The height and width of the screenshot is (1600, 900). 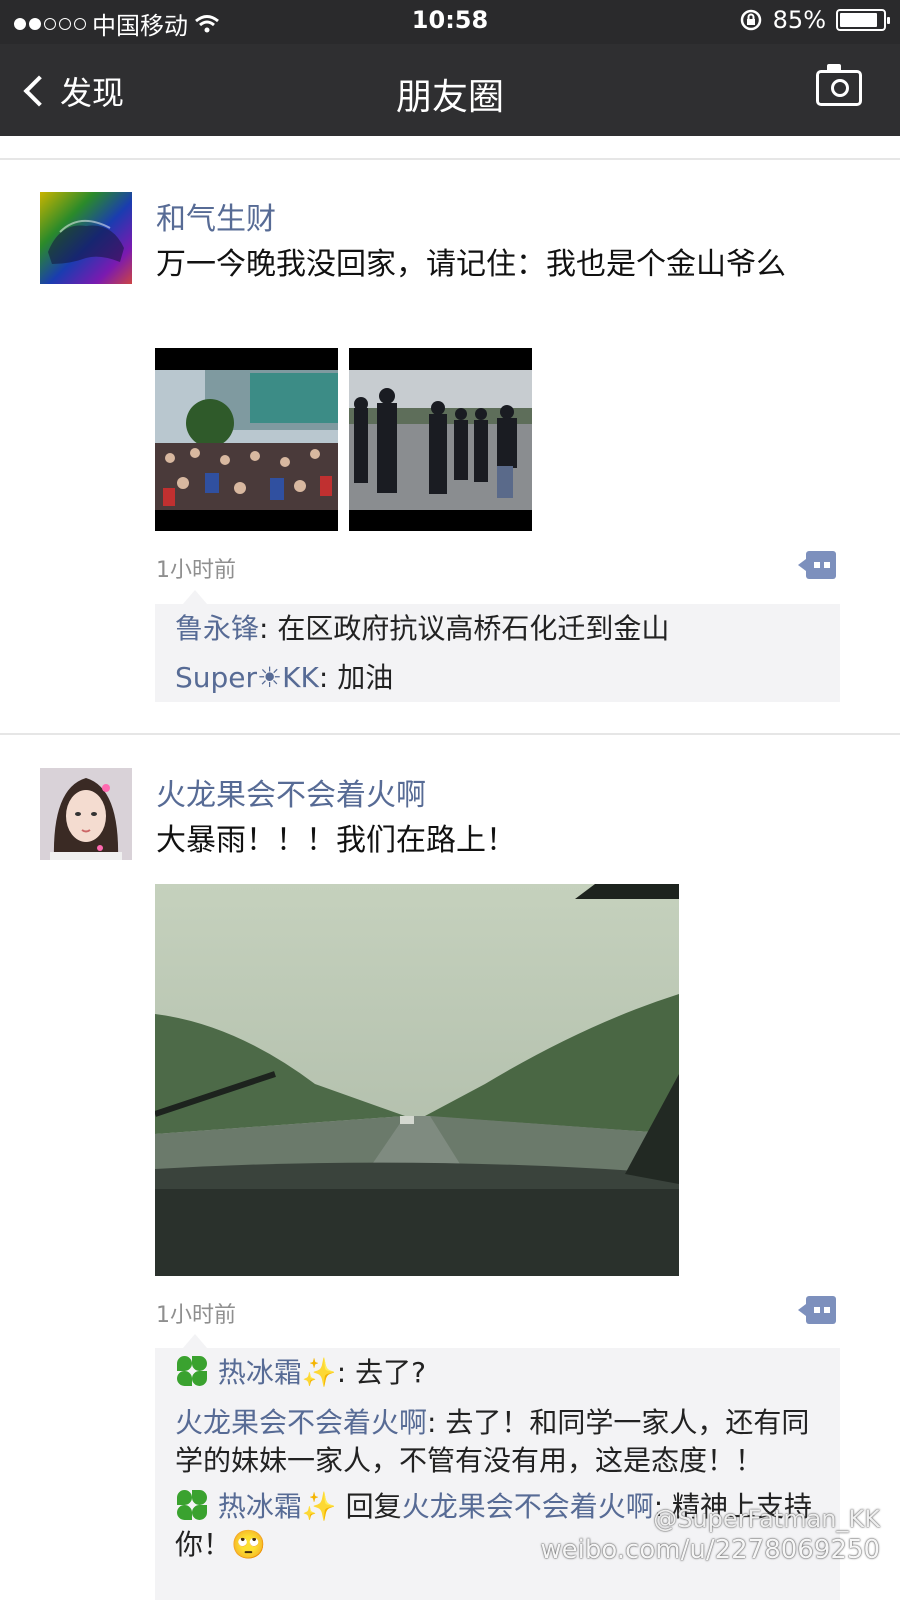 I want to click on watermark-url: weibo.com/u/2278069250, so click(x=710, y=1550).